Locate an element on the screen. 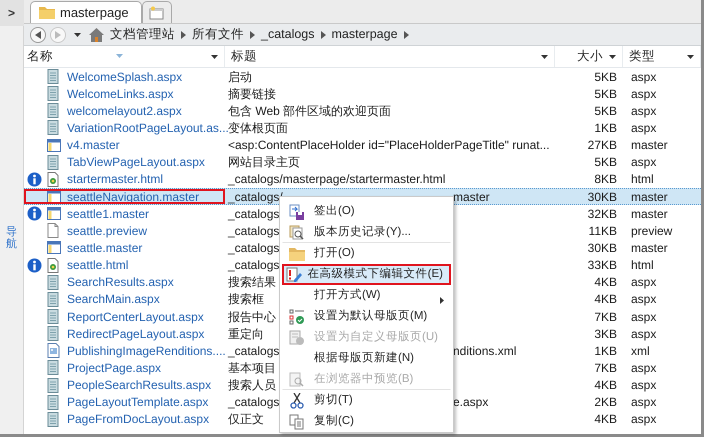 The image size is (704, 437). new-tab-button is located at coordinates (157, 12).